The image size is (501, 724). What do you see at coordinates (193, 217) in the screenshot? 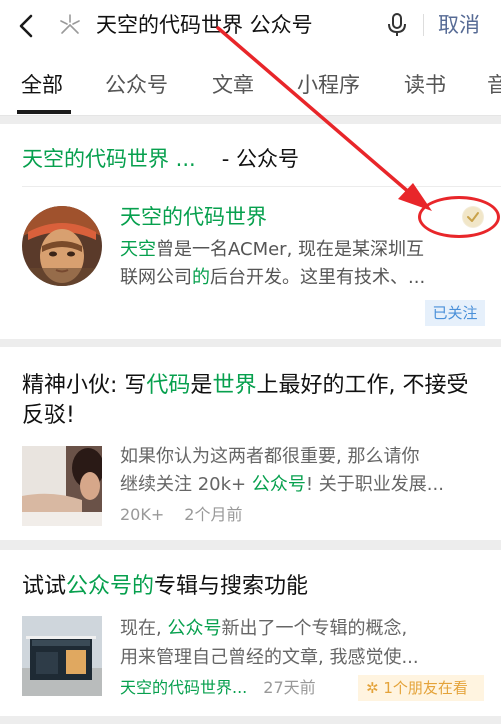
I see `account-name: 天空的代码世界` at bounding box center [193, 217].